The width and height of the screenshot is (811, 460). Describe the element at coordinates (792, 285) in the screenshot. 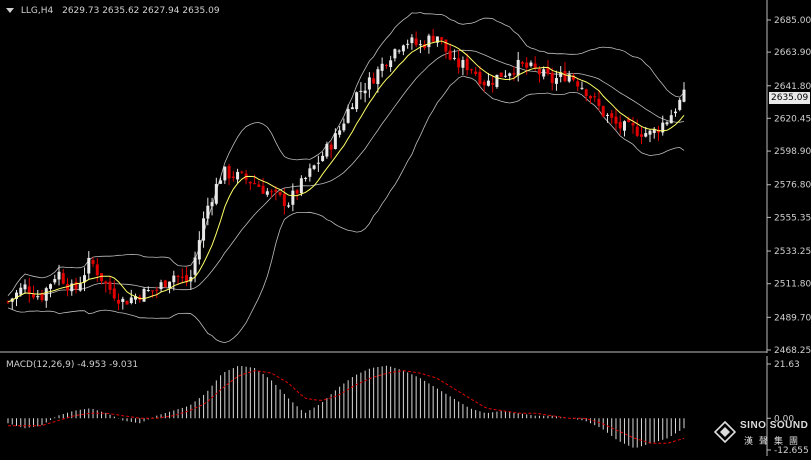

I see `price-axis-label: 2511.80` at that location.